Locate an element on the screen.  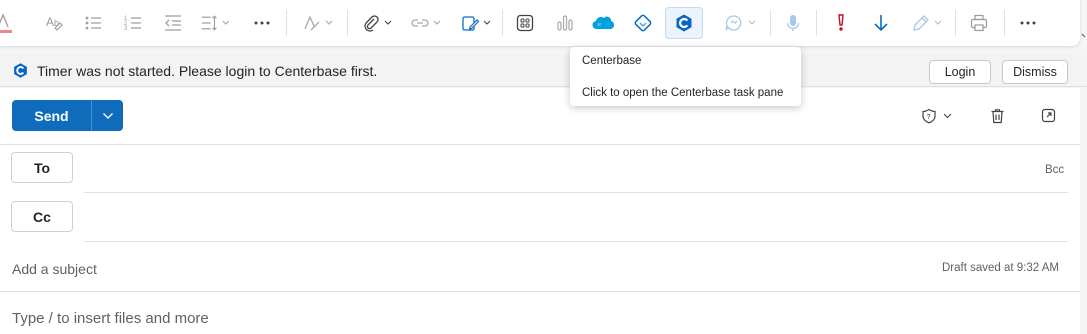
more-options-button is located at coordinates (1028, 23).